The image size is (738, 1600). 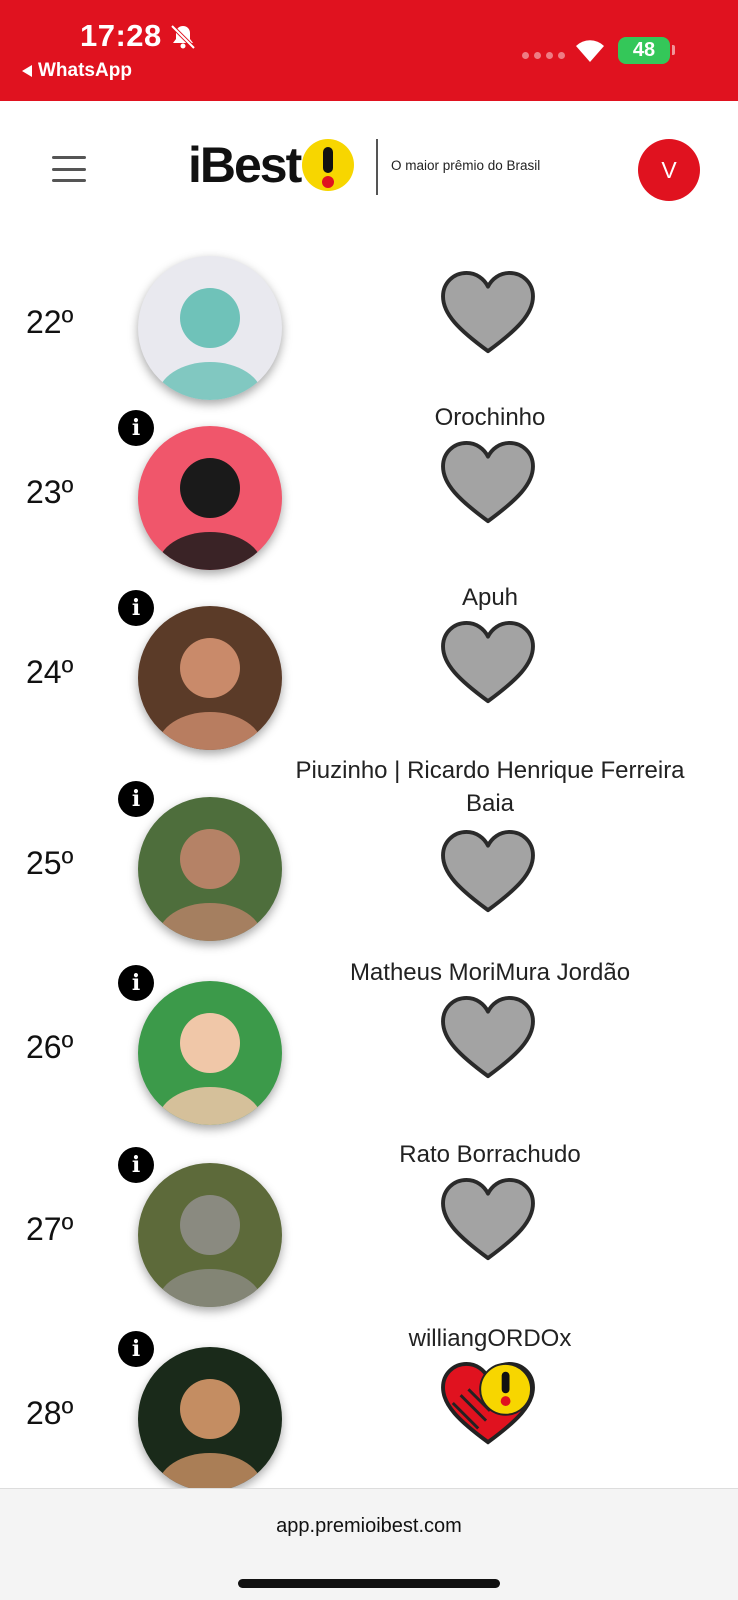 What do you see at coordinates (50, 1047) in the screenshot?
I see `rank-number: 26º` at bounding box center [50, 1047].